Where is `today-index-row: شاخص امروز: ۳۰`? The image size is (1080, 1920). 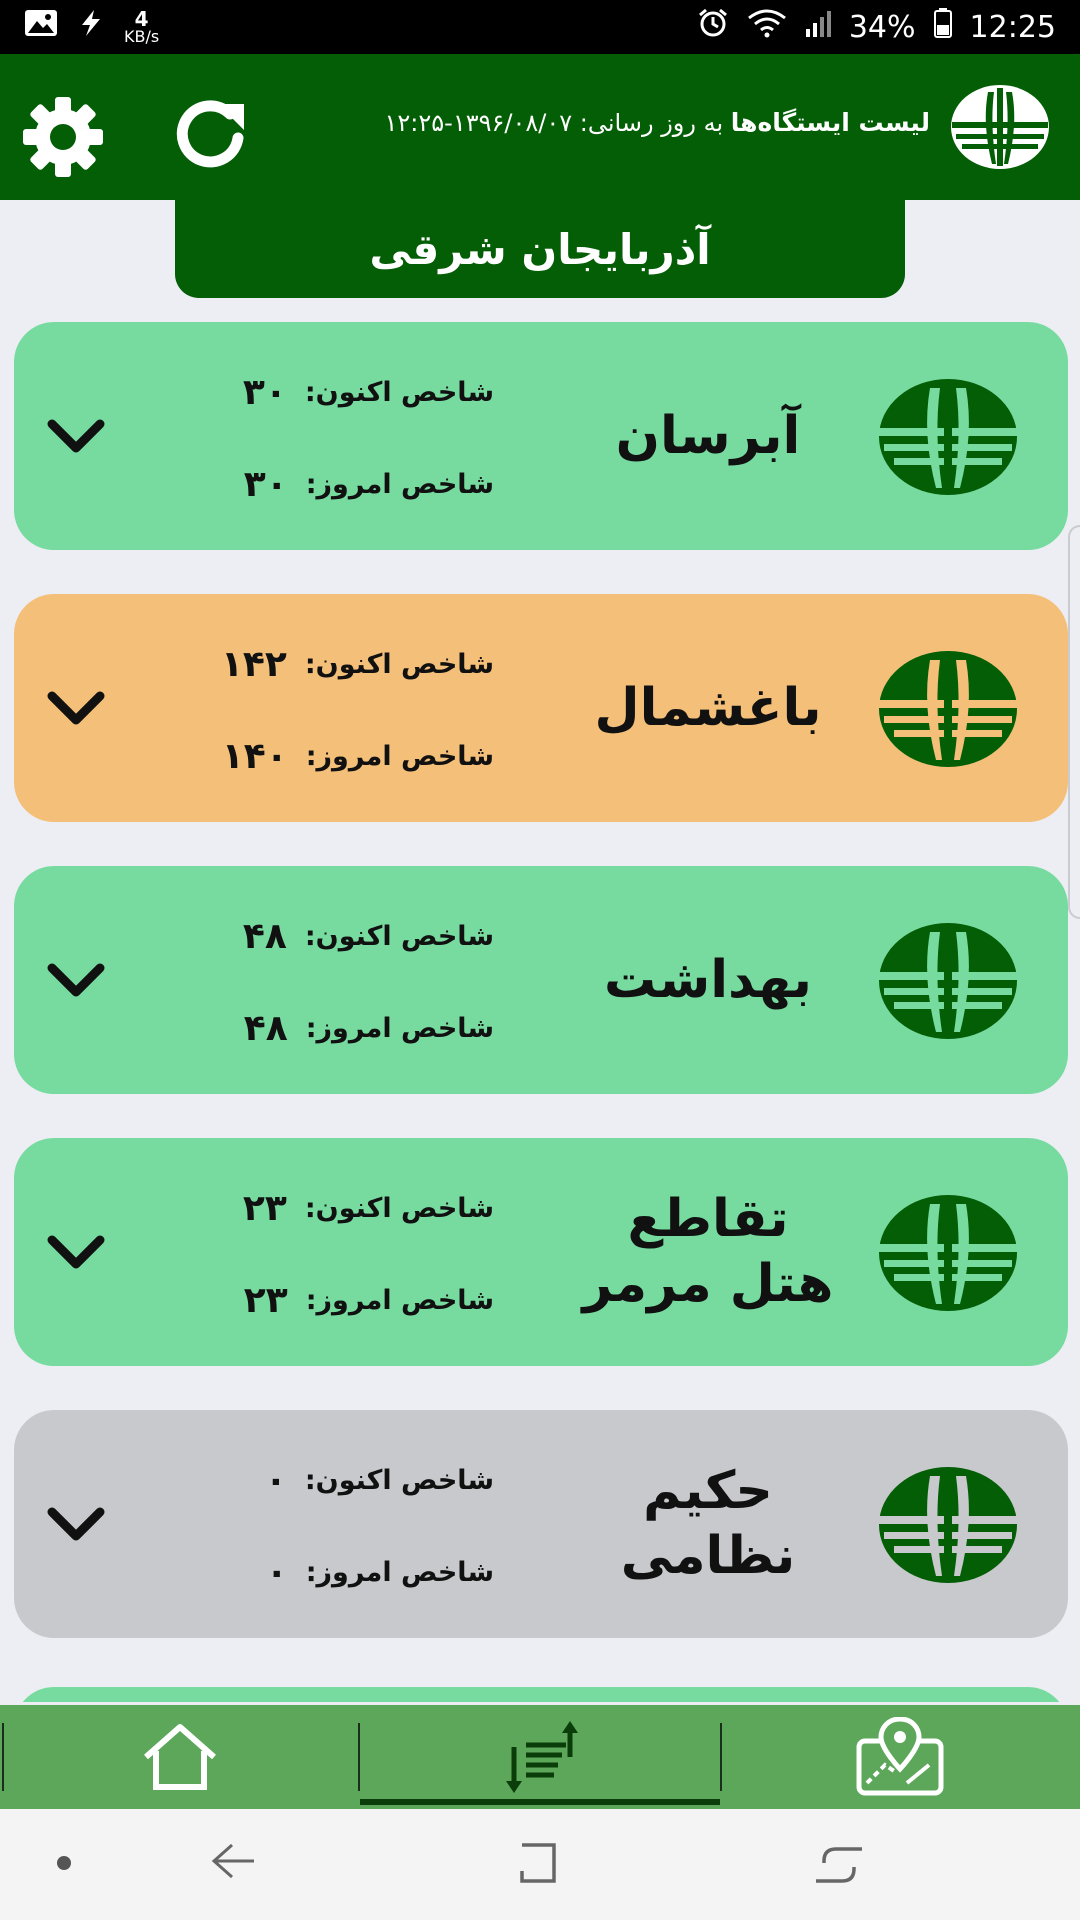 today-index-row: شاخص امروز: ۳۰ is located at coordinates (329, 484).